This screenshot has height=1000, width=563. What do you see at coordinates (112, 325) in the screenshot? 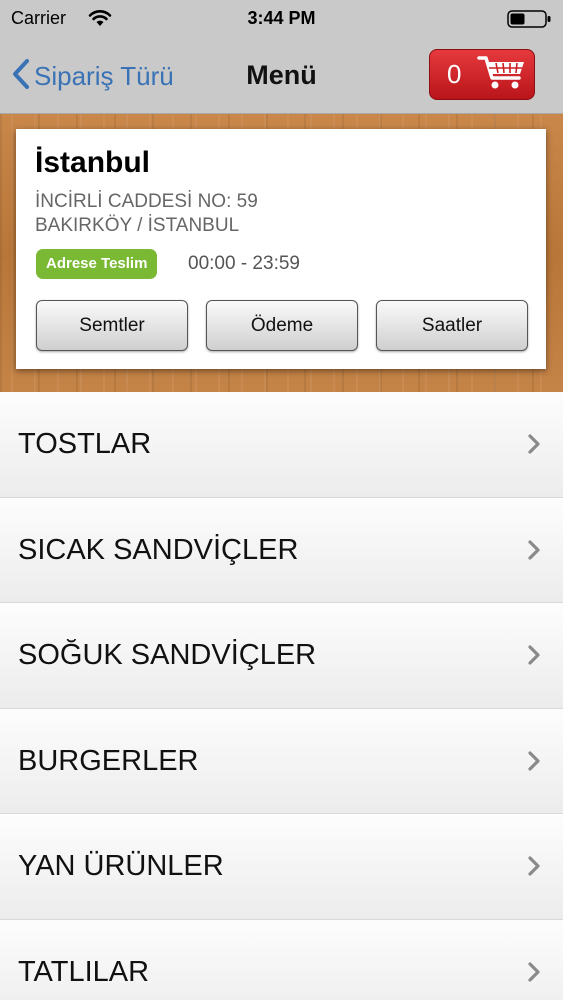
I see `districts-button: Semtler` at bounding box center [112, 325].